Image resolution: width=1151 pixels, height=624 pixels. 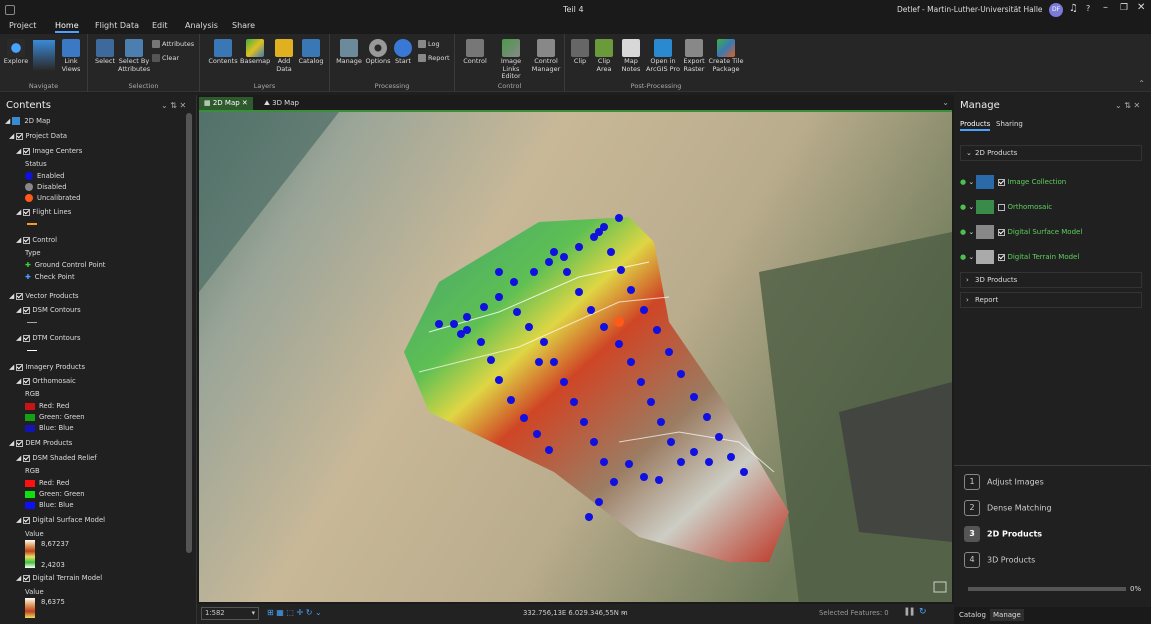 What do you see at coordinates (1124, 8) in the screenshot?
I see `restore-button: ❐` at bounding box center [1124, 8].